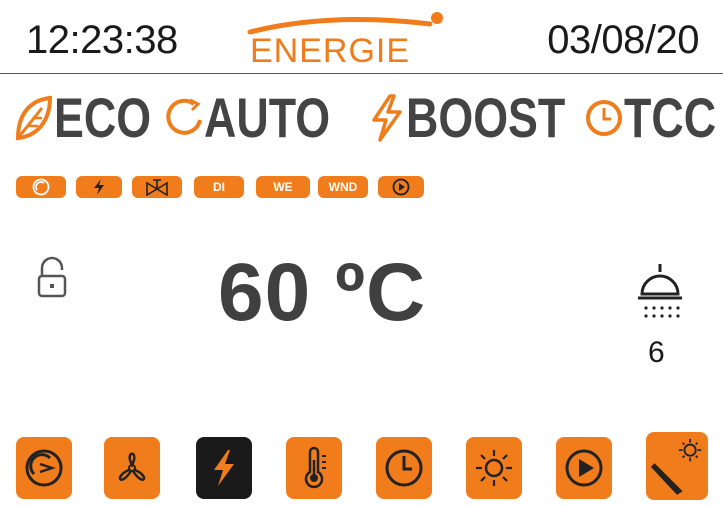 The image size is (723, 507). What do you see at coordinates (623, 40) in the screenshot?
I see `clock-date: 03/08/20` at bounding box center [623, 40].